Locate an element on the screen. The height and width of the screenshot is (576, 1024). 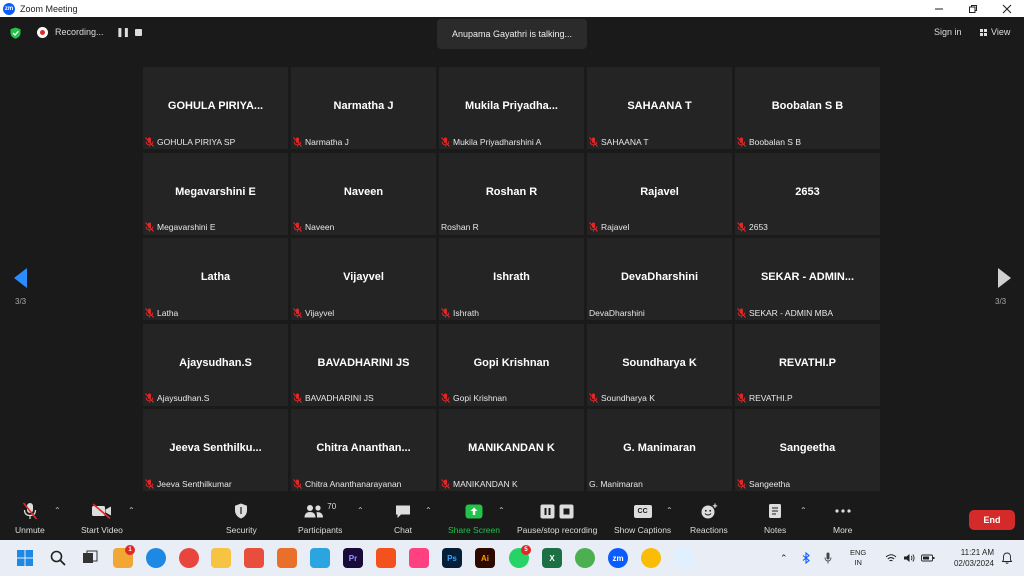
participant-tile: Roshan R Roshan R is located at coordinates (511, 193).